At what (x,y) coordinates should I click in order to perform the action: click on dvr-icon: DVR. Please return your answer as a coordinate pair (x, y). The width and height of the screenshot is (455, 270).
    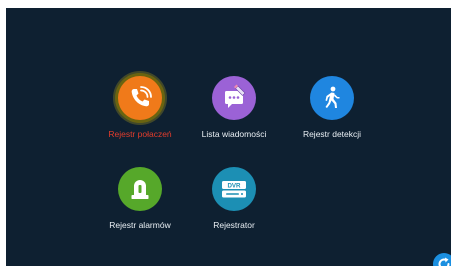
    Looking at the image, I should click on (234, 189).